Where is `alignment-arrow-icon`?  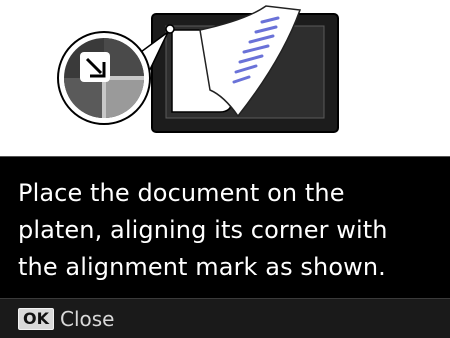
alignment-arrow-icon is located at coordinates (95, 67).